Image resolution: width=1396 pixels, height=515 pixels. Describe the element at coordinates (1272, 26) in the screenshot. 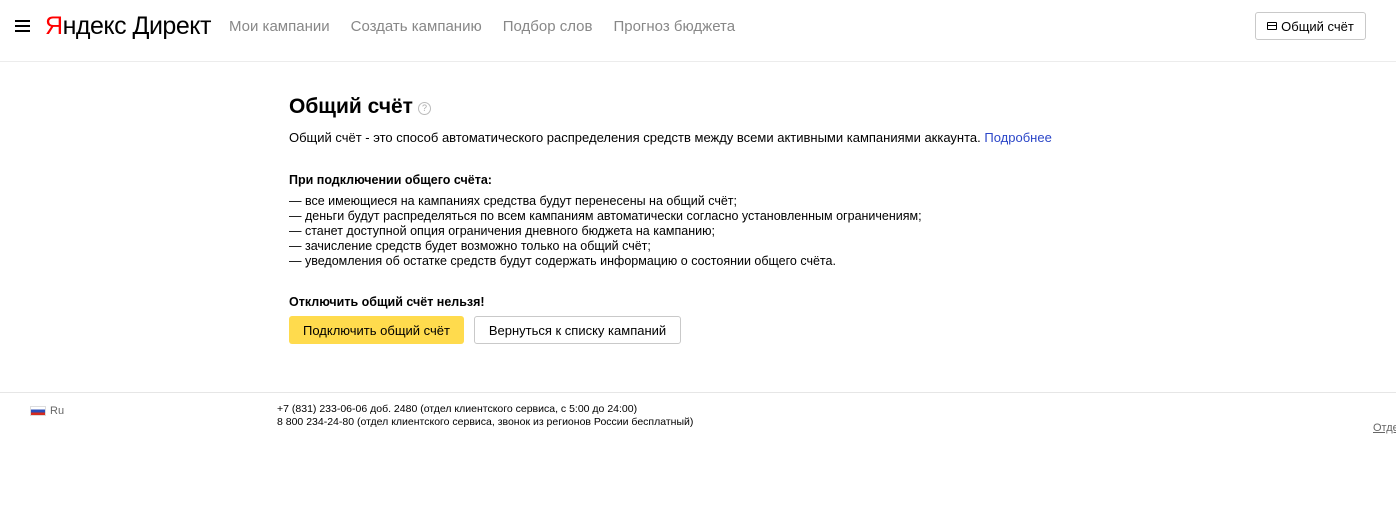

I see `wallet-icon` at that location.